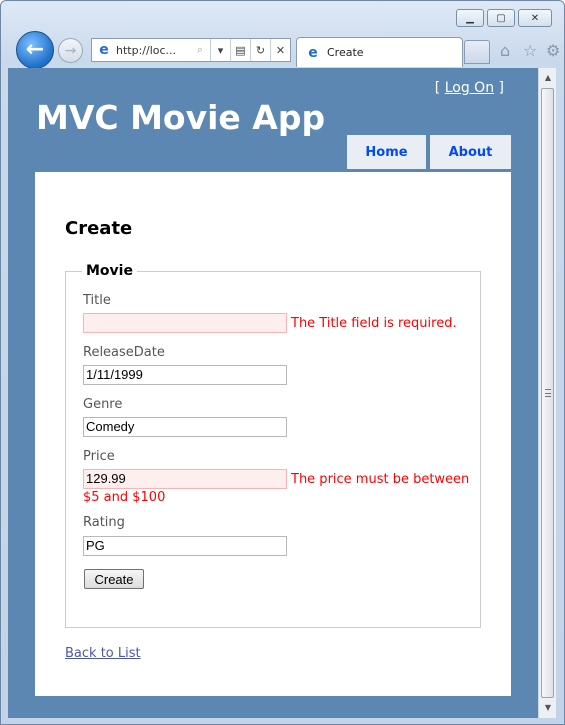 This screenshot has width=565, height=725. Describe the element at coordinates (200, 50) in the screenshot. I see `search-icon: ⌕` at that location.